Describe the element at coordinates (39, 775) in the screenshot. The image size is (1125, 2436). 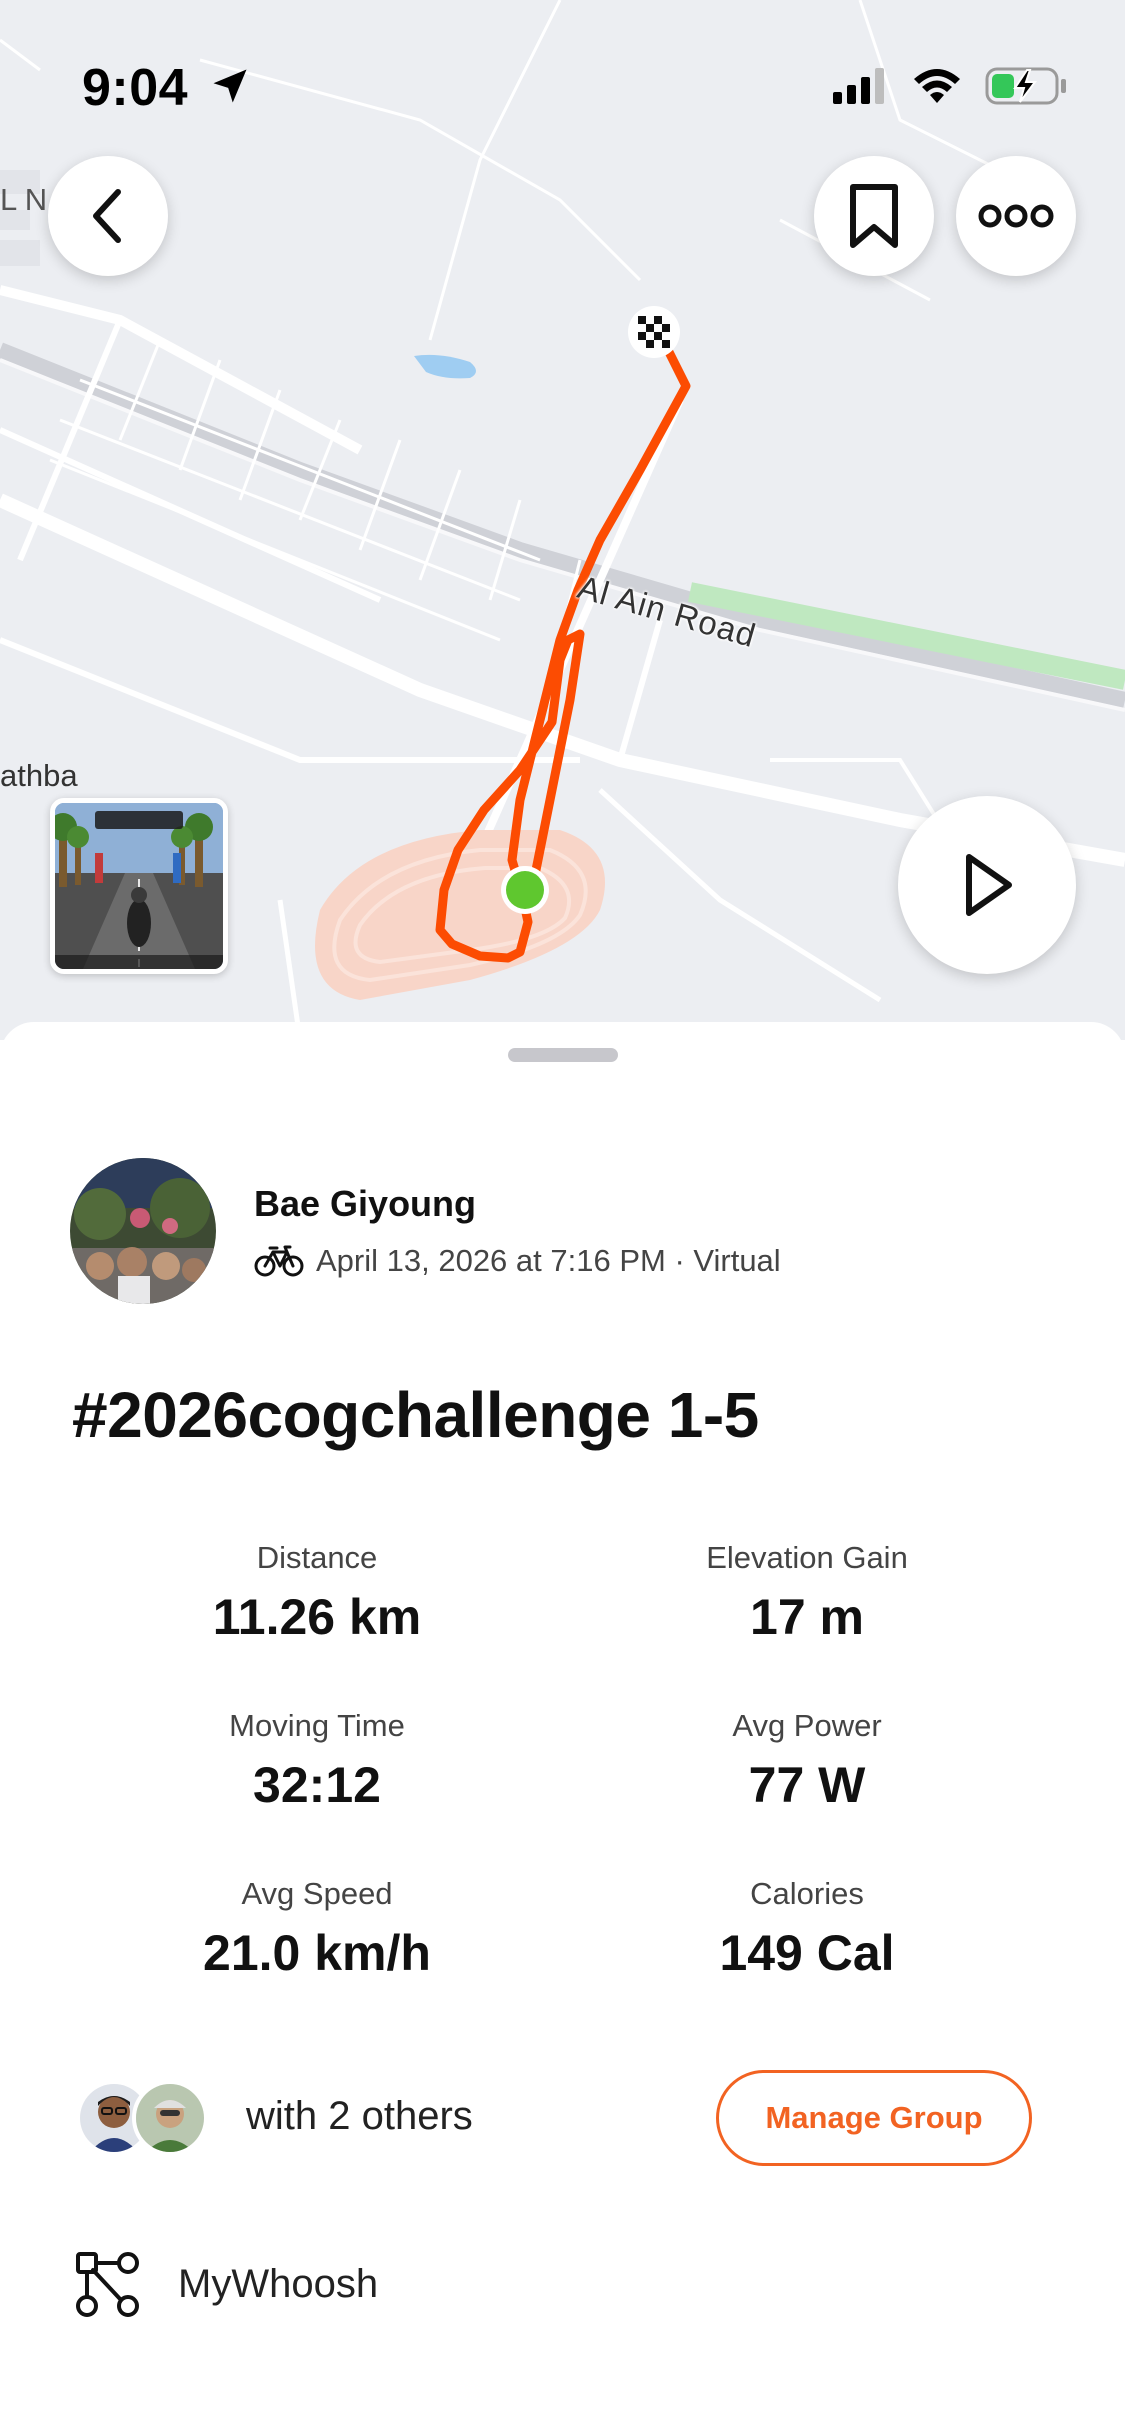
I see `map-label-fragment: athba` at that location.